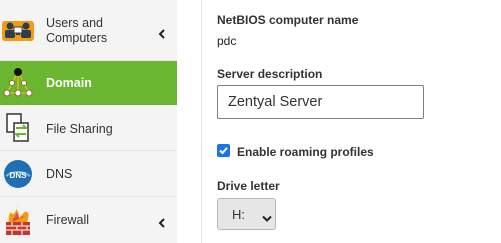  I want to click on domain-icon, so click(18, 83).